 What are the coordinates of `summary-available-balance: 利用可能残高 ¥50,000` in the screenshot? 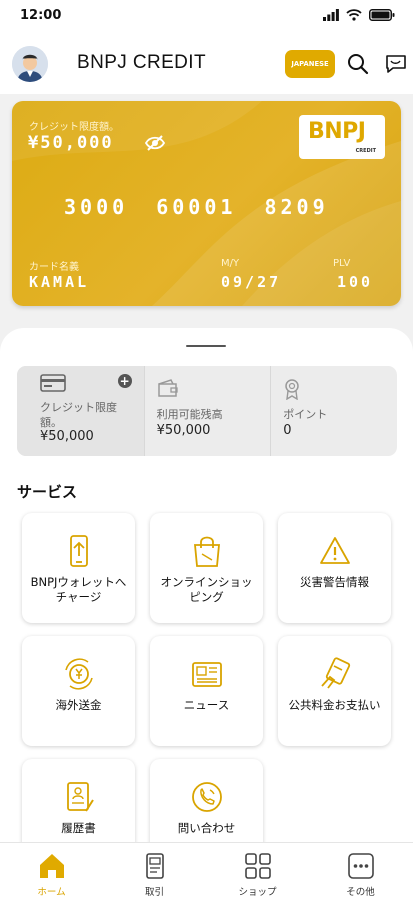 It's located at (207, 411).